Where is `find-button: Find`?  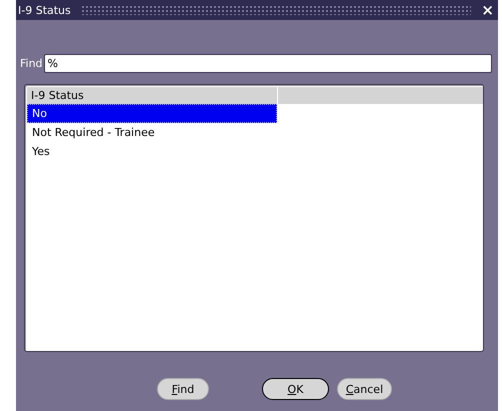 find-button: Find is located at coordinates (183, 389).